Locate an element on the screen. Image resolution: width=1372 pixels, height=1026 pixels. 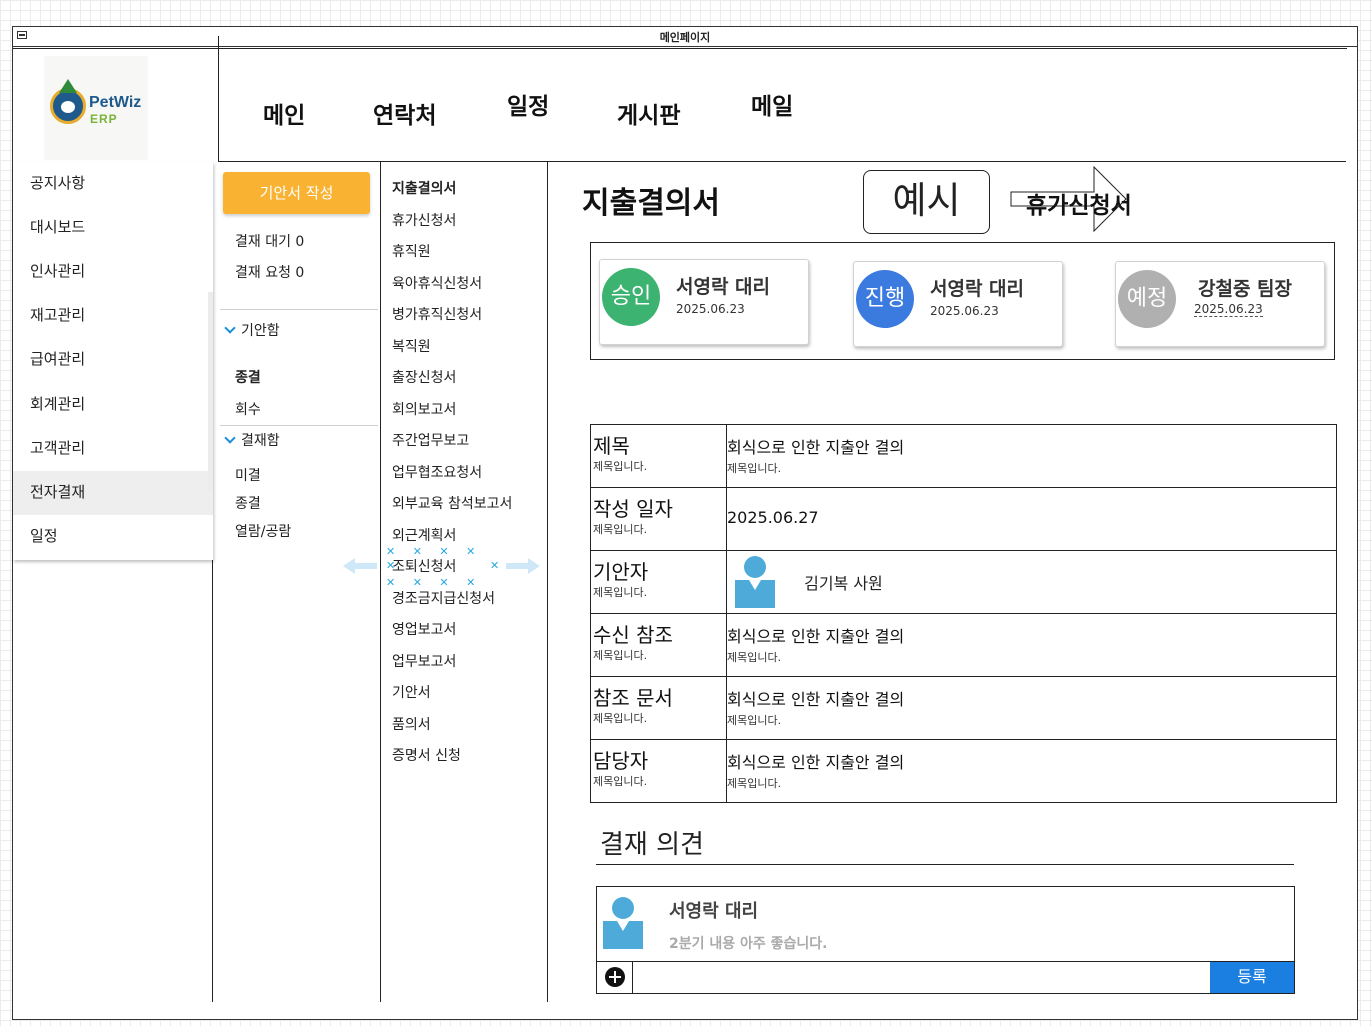
approver-card: 진행 서영락 대리 2025.06.23 is located at coordinates (958, 304).